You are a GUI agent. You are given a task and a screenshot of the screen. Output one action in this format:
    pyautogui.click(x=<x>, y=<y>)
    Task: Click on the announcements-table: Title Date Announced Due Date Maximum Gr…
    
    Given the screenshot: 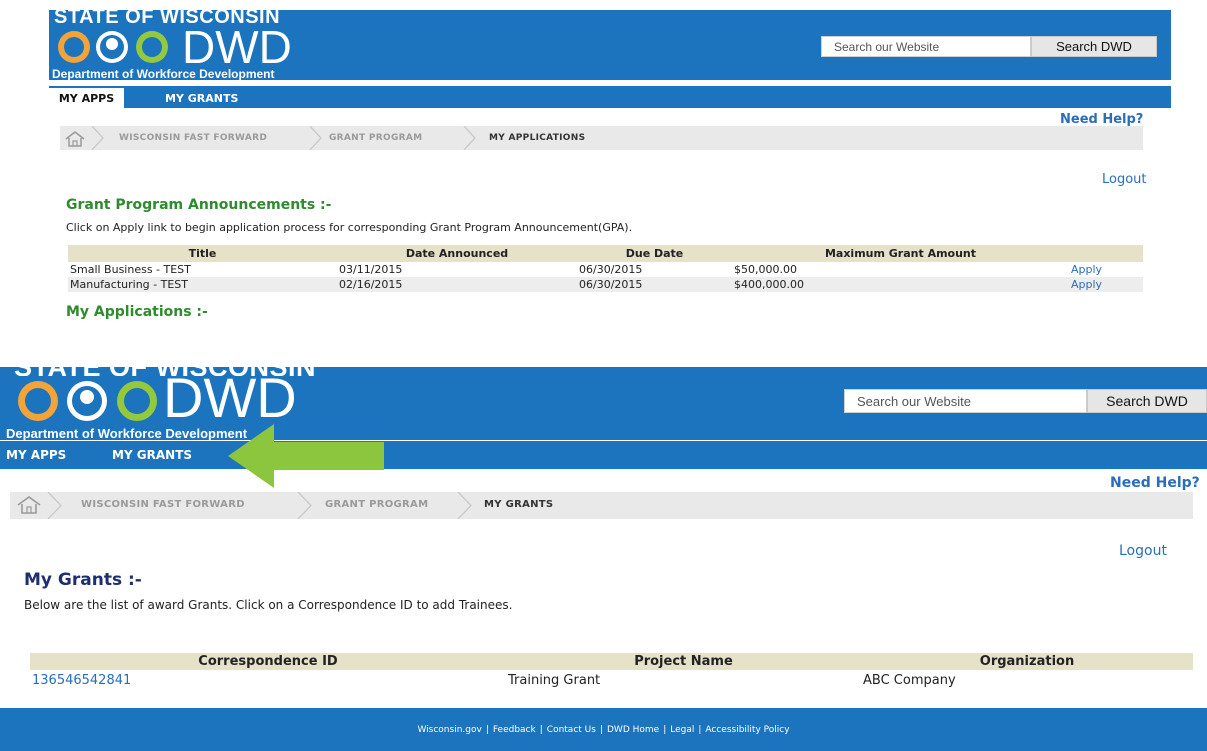 What is the action you would take?
    pyautogui.click(x=605, y=268)
    